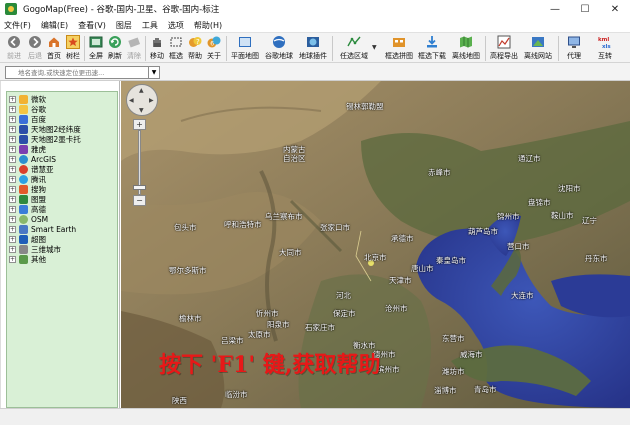 This screenshot has height=425, width=630. What do you see at coordinates (45, 139) in the screenshot?
I see `tree-item-tianditu-mercator: + 天地图2墨卡托` at bounding box center [45, 139].